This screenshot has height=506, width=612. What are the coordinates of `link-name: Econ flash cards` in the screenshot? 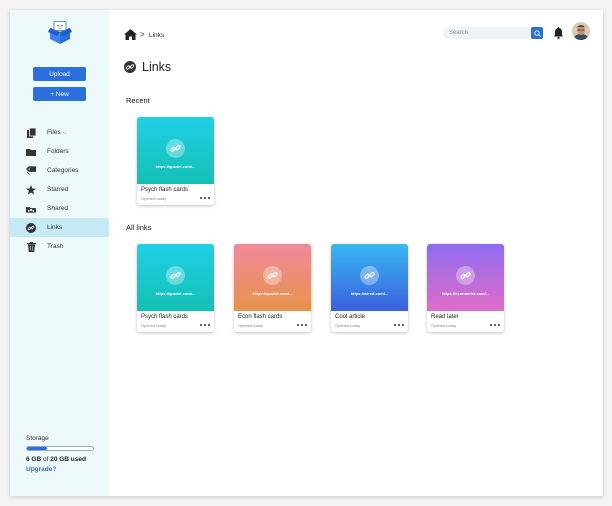 It's located at (260, 317).